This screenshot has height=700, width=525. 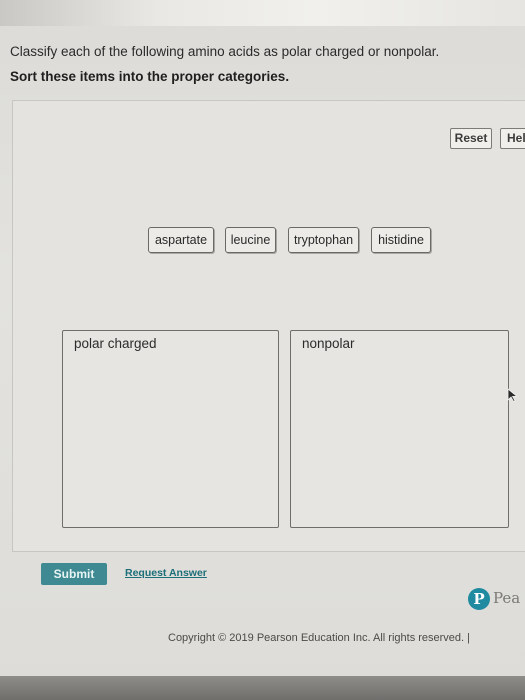 What do you see at coordinates (401, 240) in the screenshot?
I see `draggable-item-histidine: histidine` at bounding box center [401, 240].